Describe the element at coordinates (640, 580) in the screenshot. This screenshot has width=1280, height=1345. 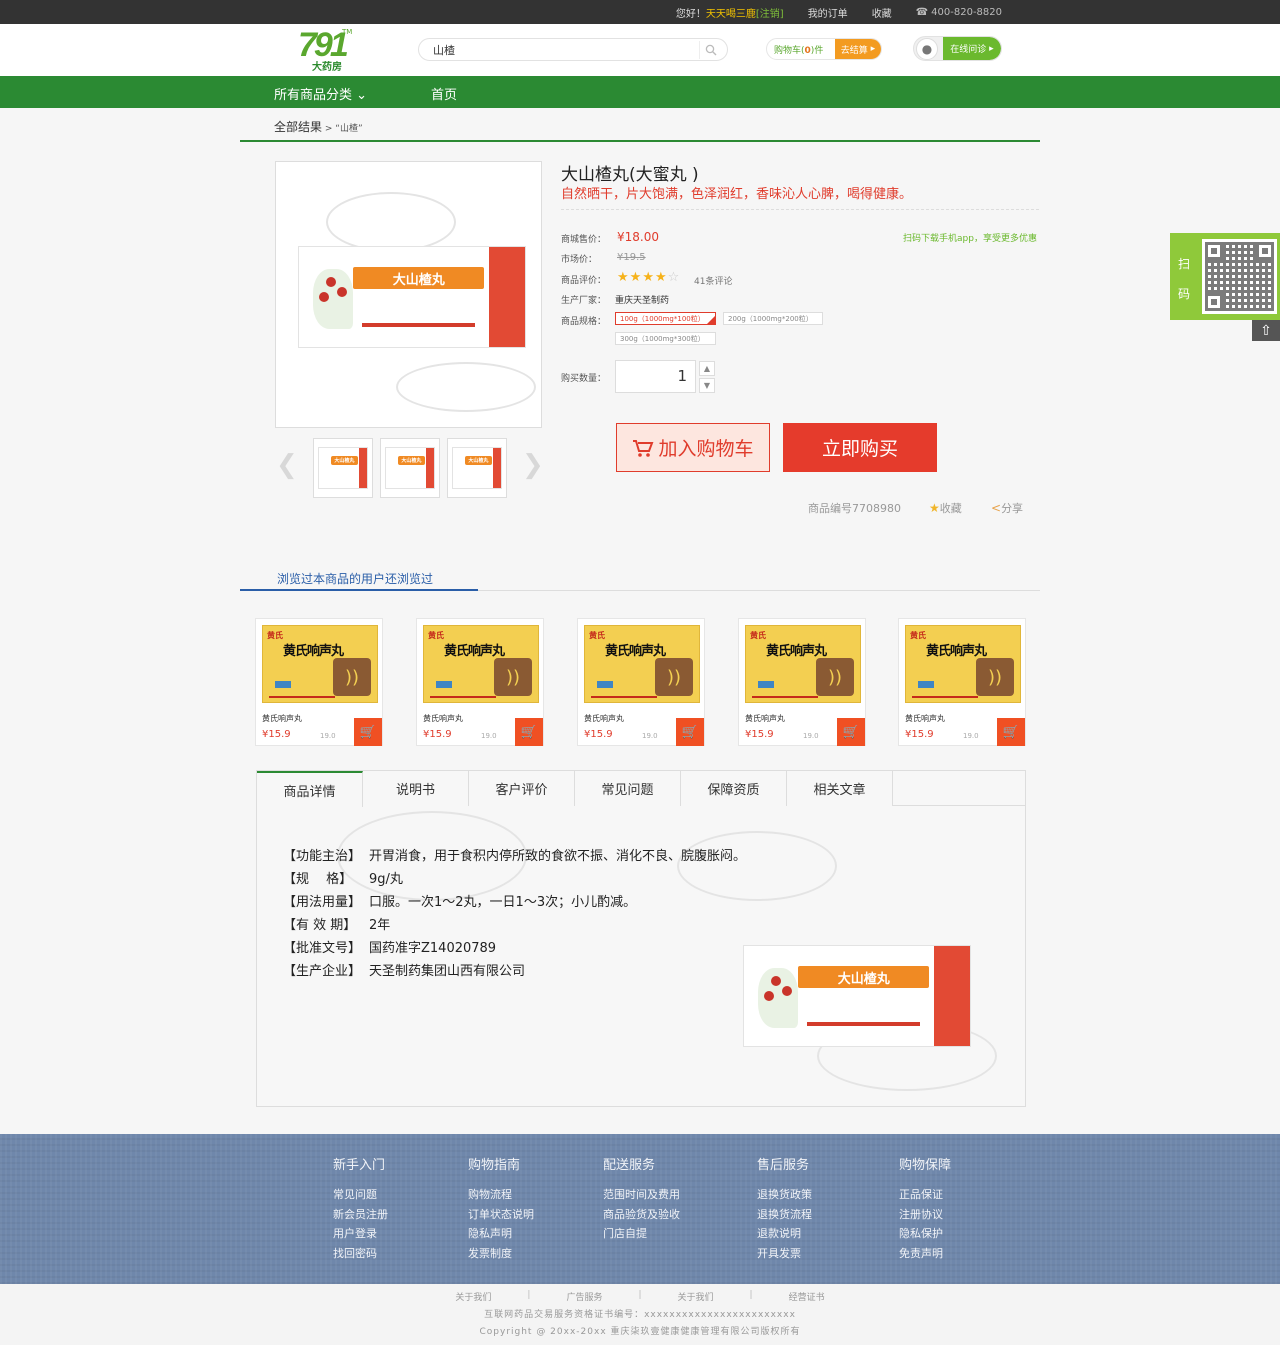
I see `also-viewed-header: 浏览过本商品的用户还浏览过` at that location.